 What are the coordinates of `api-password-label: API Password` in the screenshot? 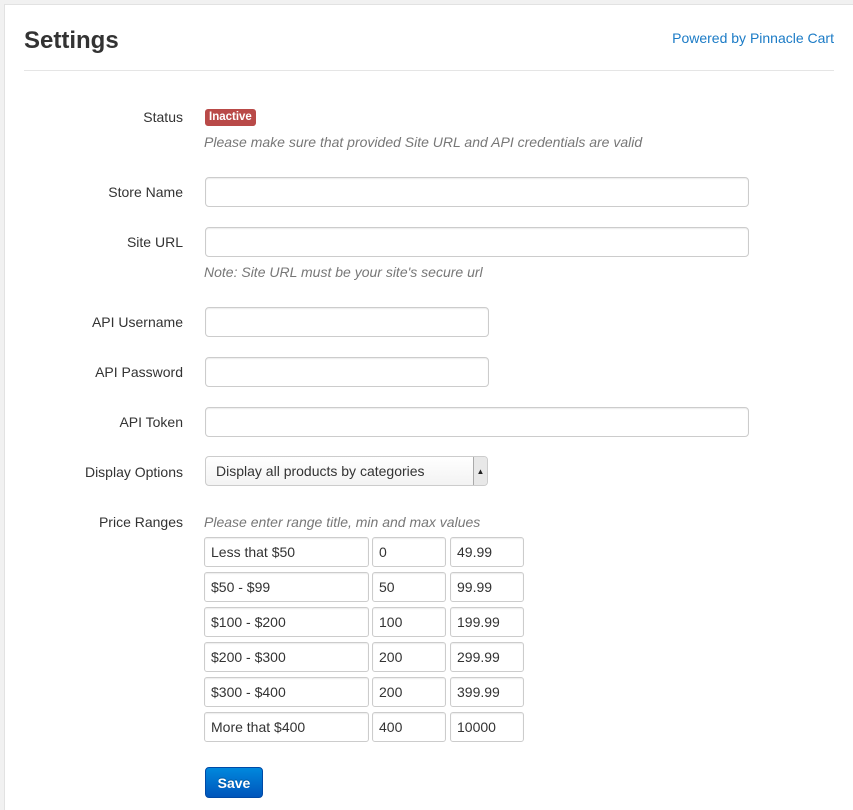 It's located at (139, 372).